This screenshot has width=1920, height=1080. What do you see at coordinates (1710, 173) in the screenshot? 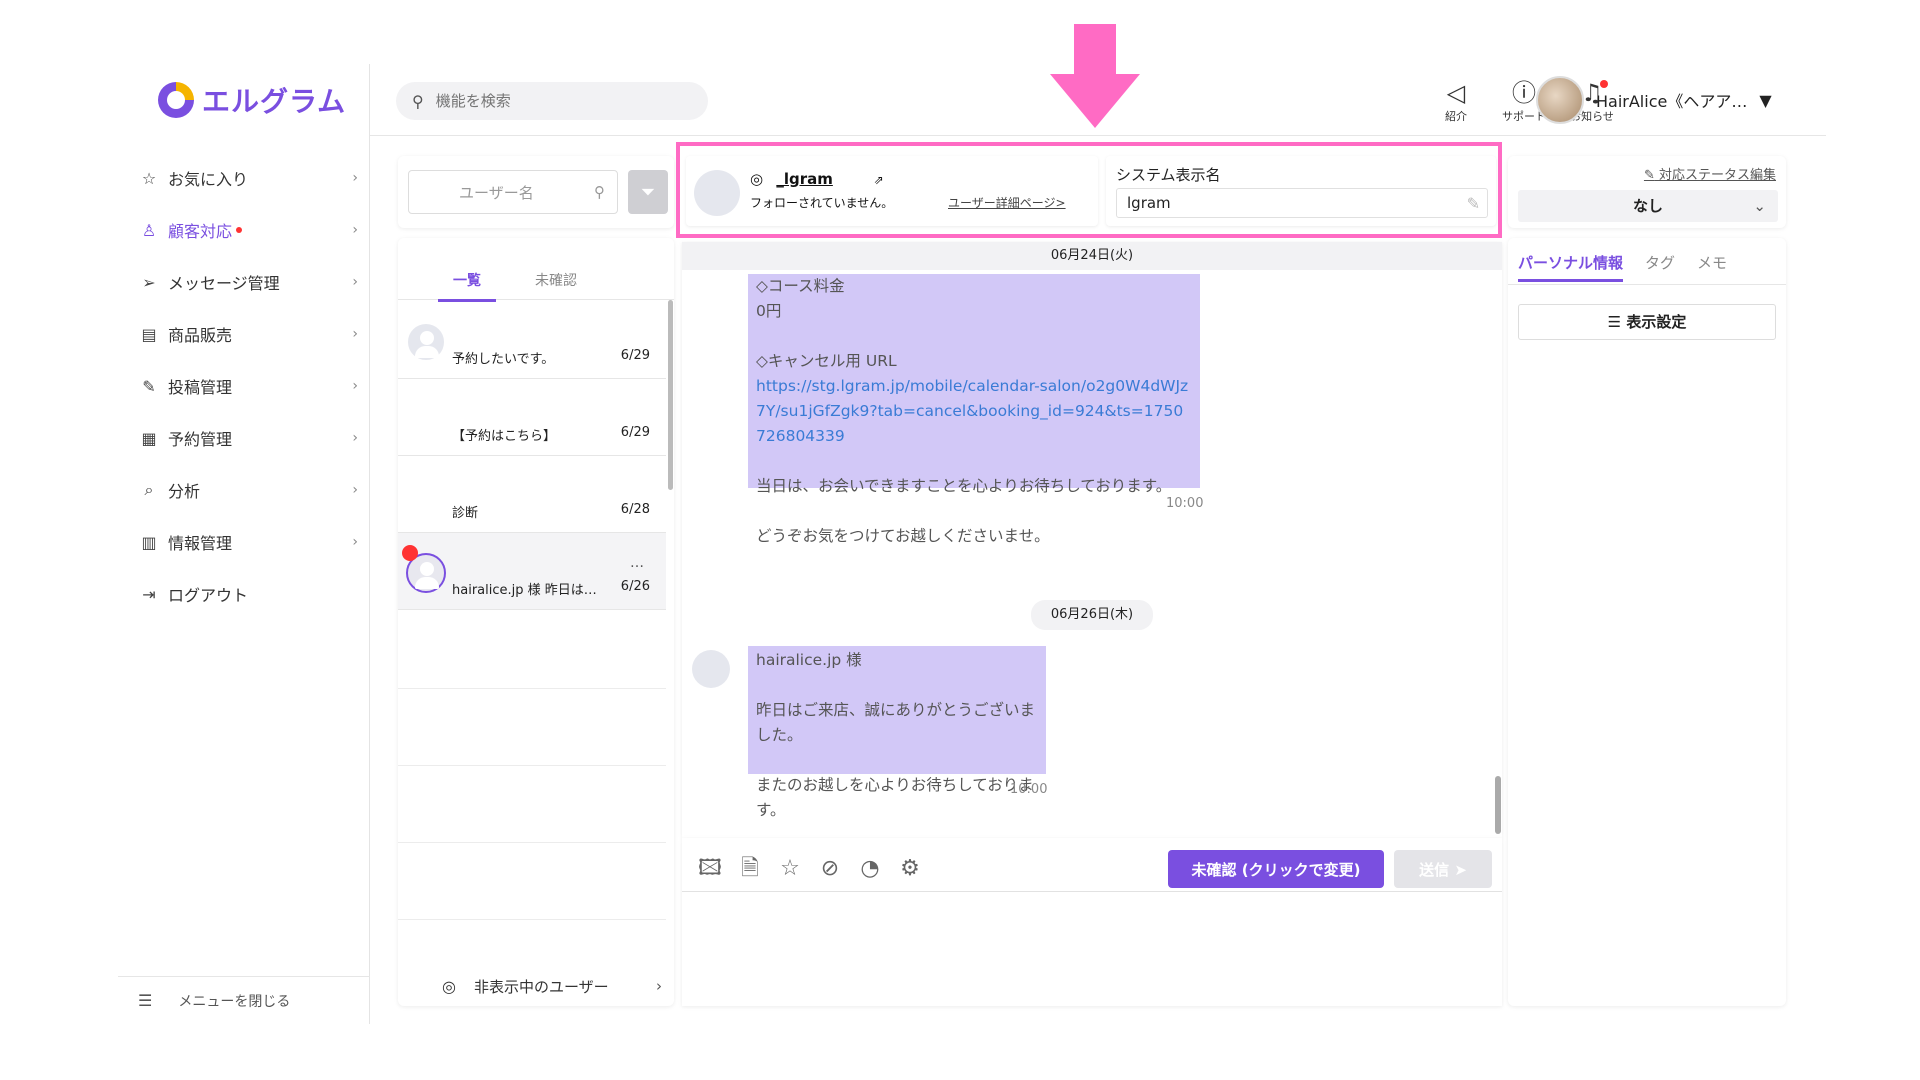
I see `status-edit-link: ✎ 対応ステータス編集` at bounding box center [1710, 173].